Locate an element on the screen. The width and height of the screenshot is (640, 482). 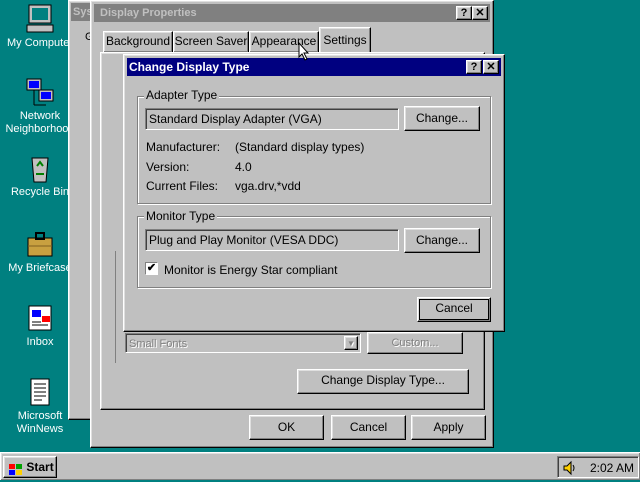
tab-background: Background is located at coordinates (138, 41).